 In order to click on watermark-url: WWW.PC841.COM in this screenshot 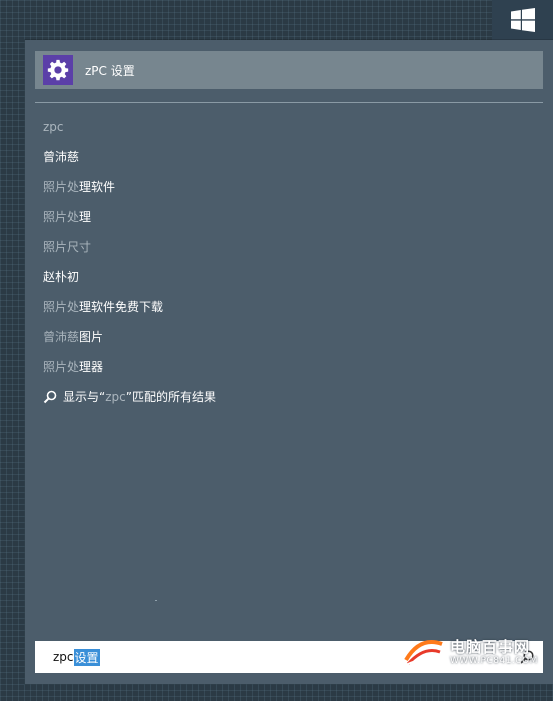, I will do `click(494, 661)`.